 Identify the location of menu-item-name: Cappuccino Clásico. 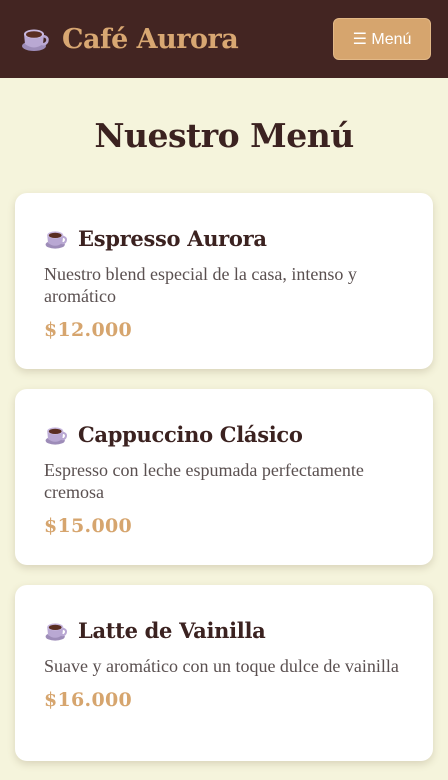
(190, 434).